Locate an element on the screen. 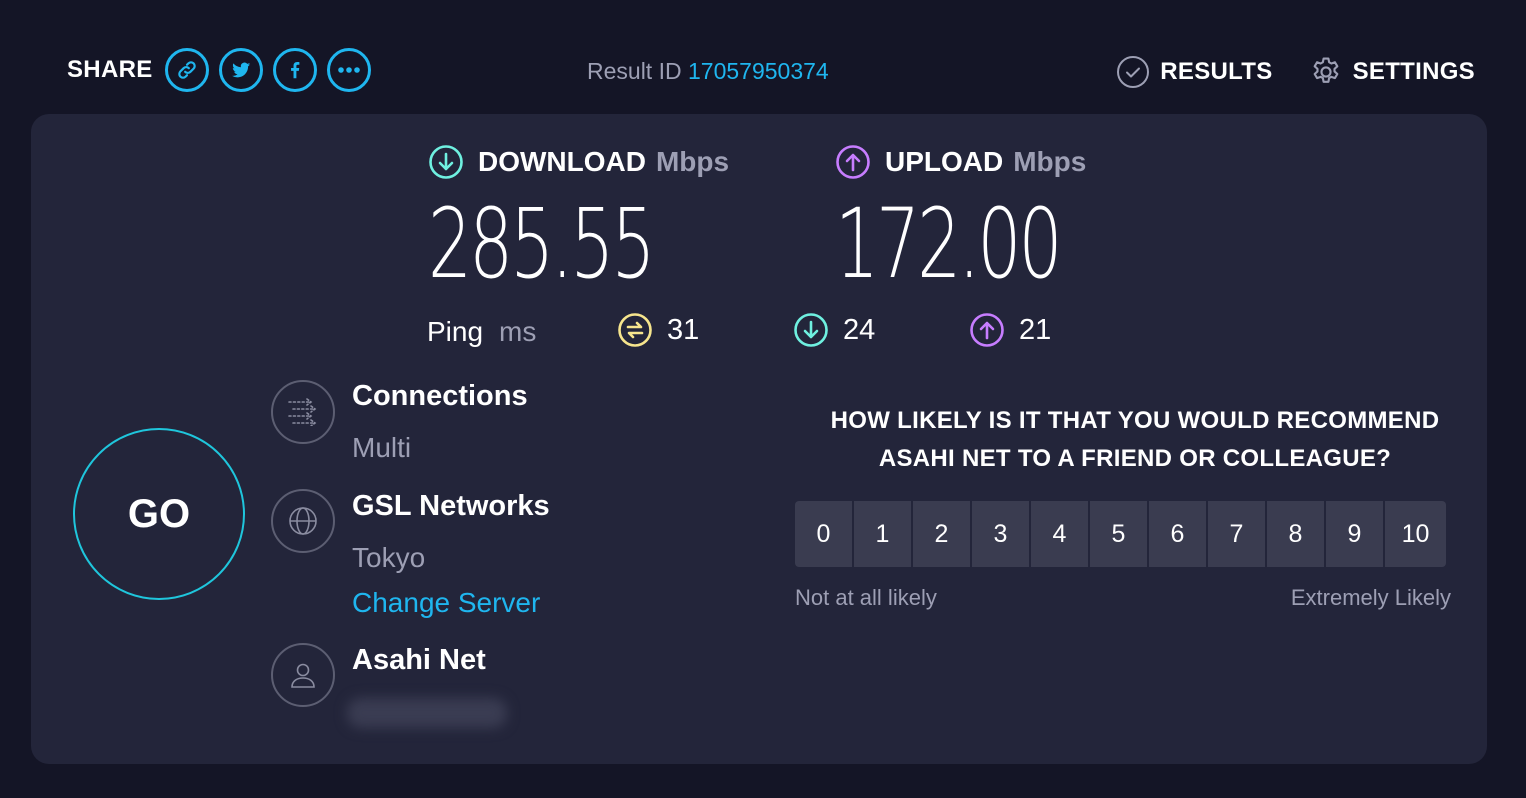  more-icon is located at coordinates (348, 70).